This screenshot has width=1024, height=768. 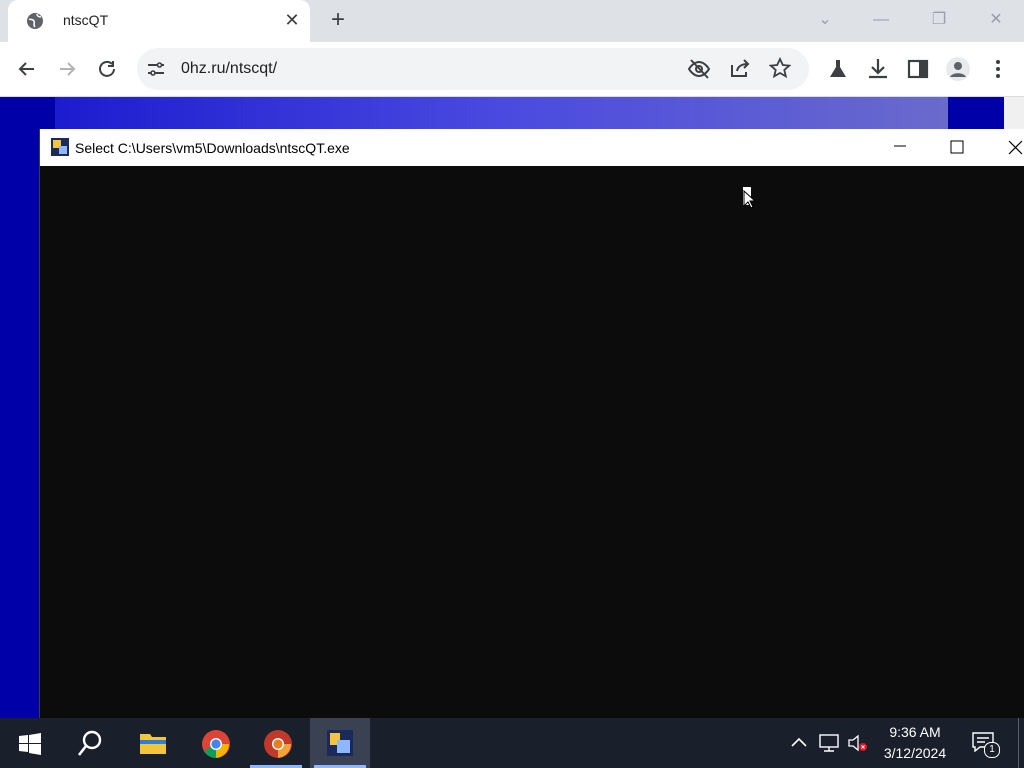 I want to click on tab-strip: ntscQT ✕ + ⌄ — ❐ ✕, so click(x=512, y=21).